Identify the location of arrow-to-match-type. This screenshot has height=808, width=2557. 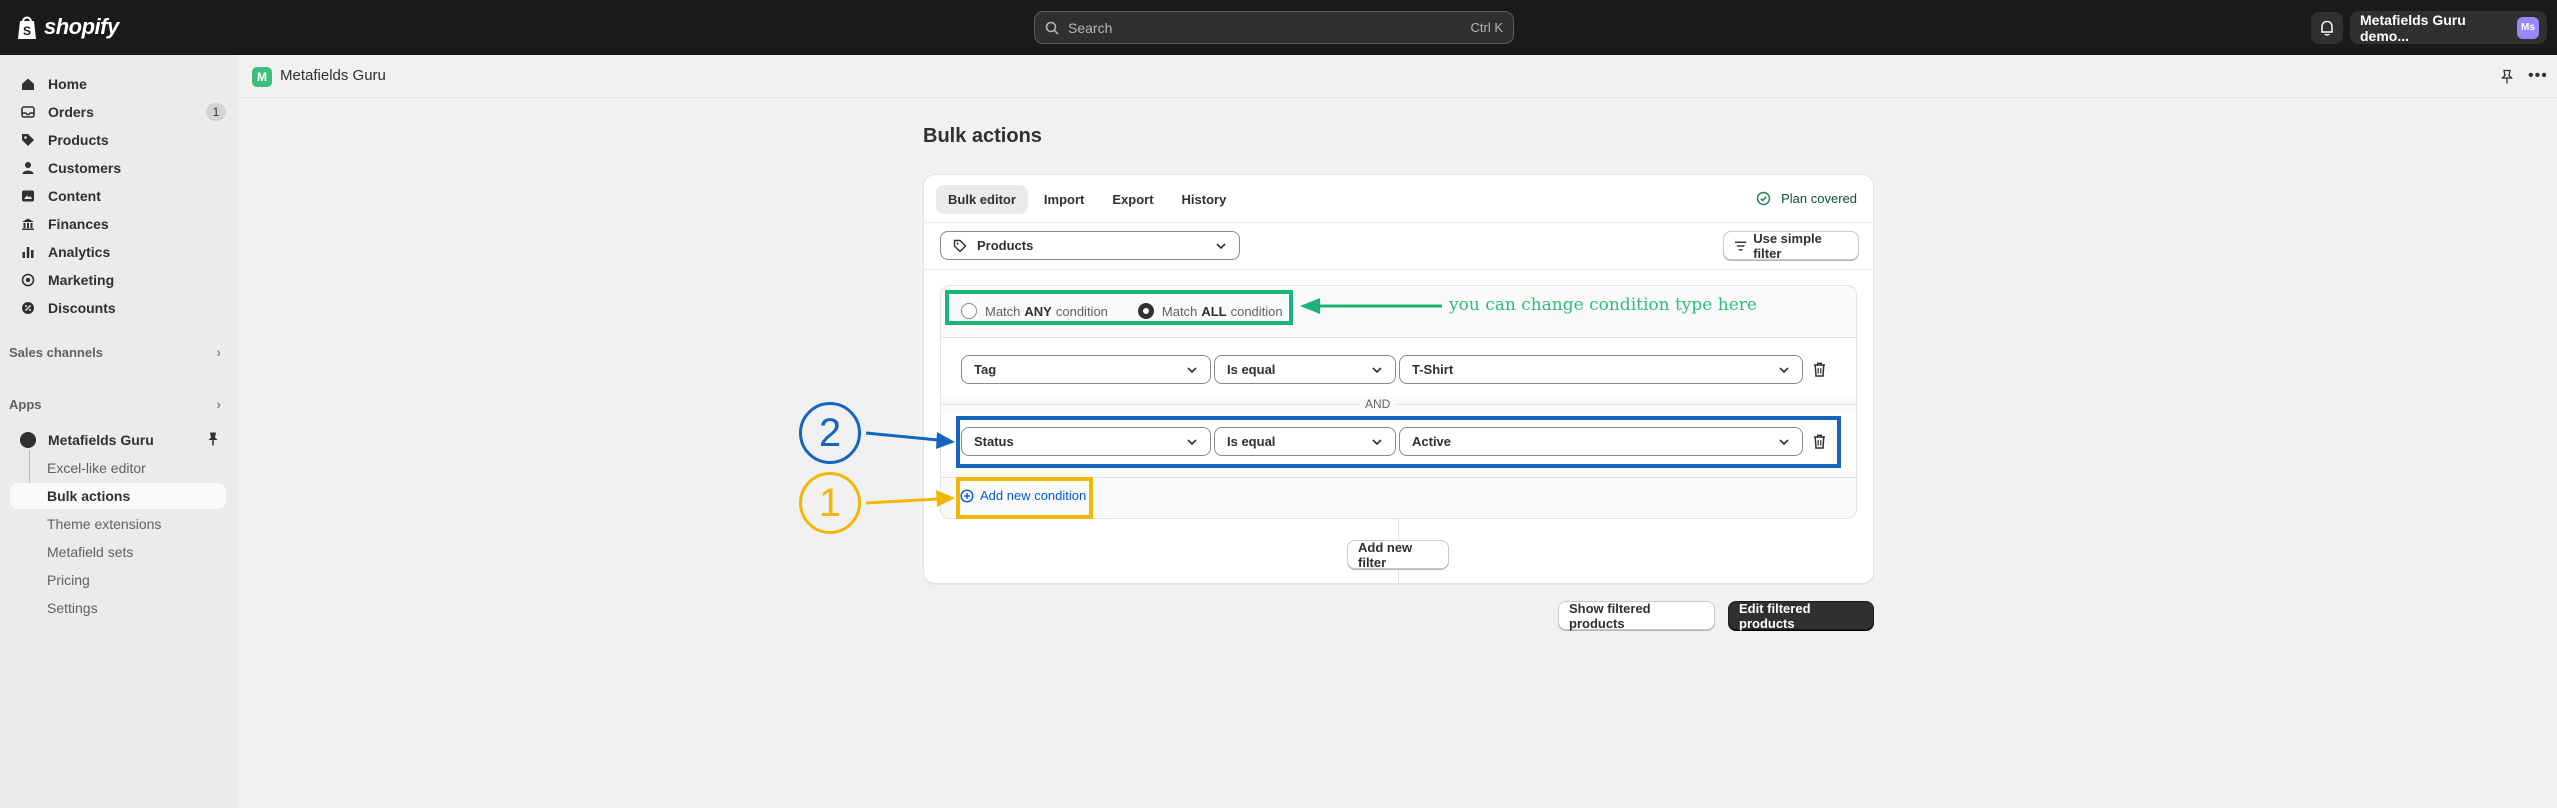
(1371, 306).